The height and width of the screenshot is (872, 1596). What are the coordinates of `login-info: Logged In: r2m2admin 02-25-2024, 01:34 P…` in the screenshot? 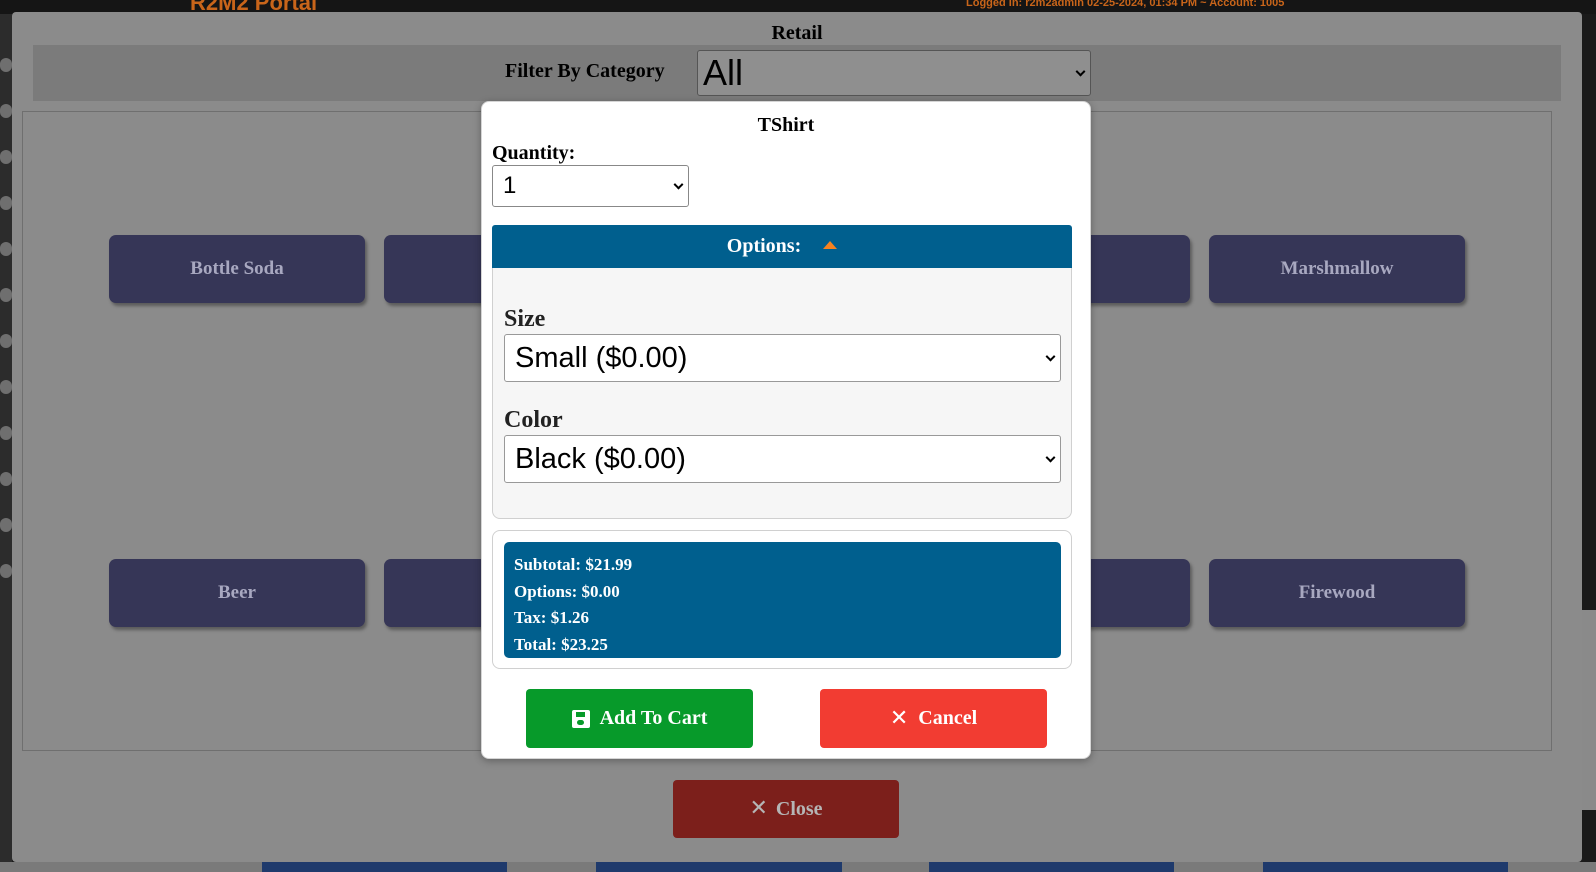 It's located at (1125, 4).